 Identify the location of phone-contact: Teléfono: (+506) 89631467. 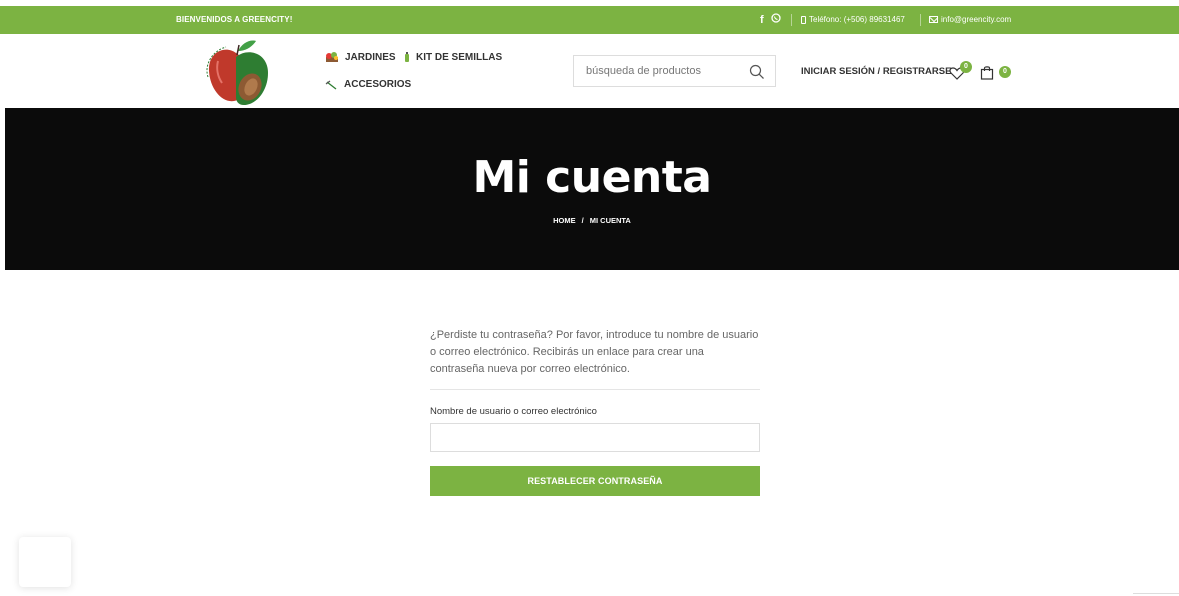
(853, 19).